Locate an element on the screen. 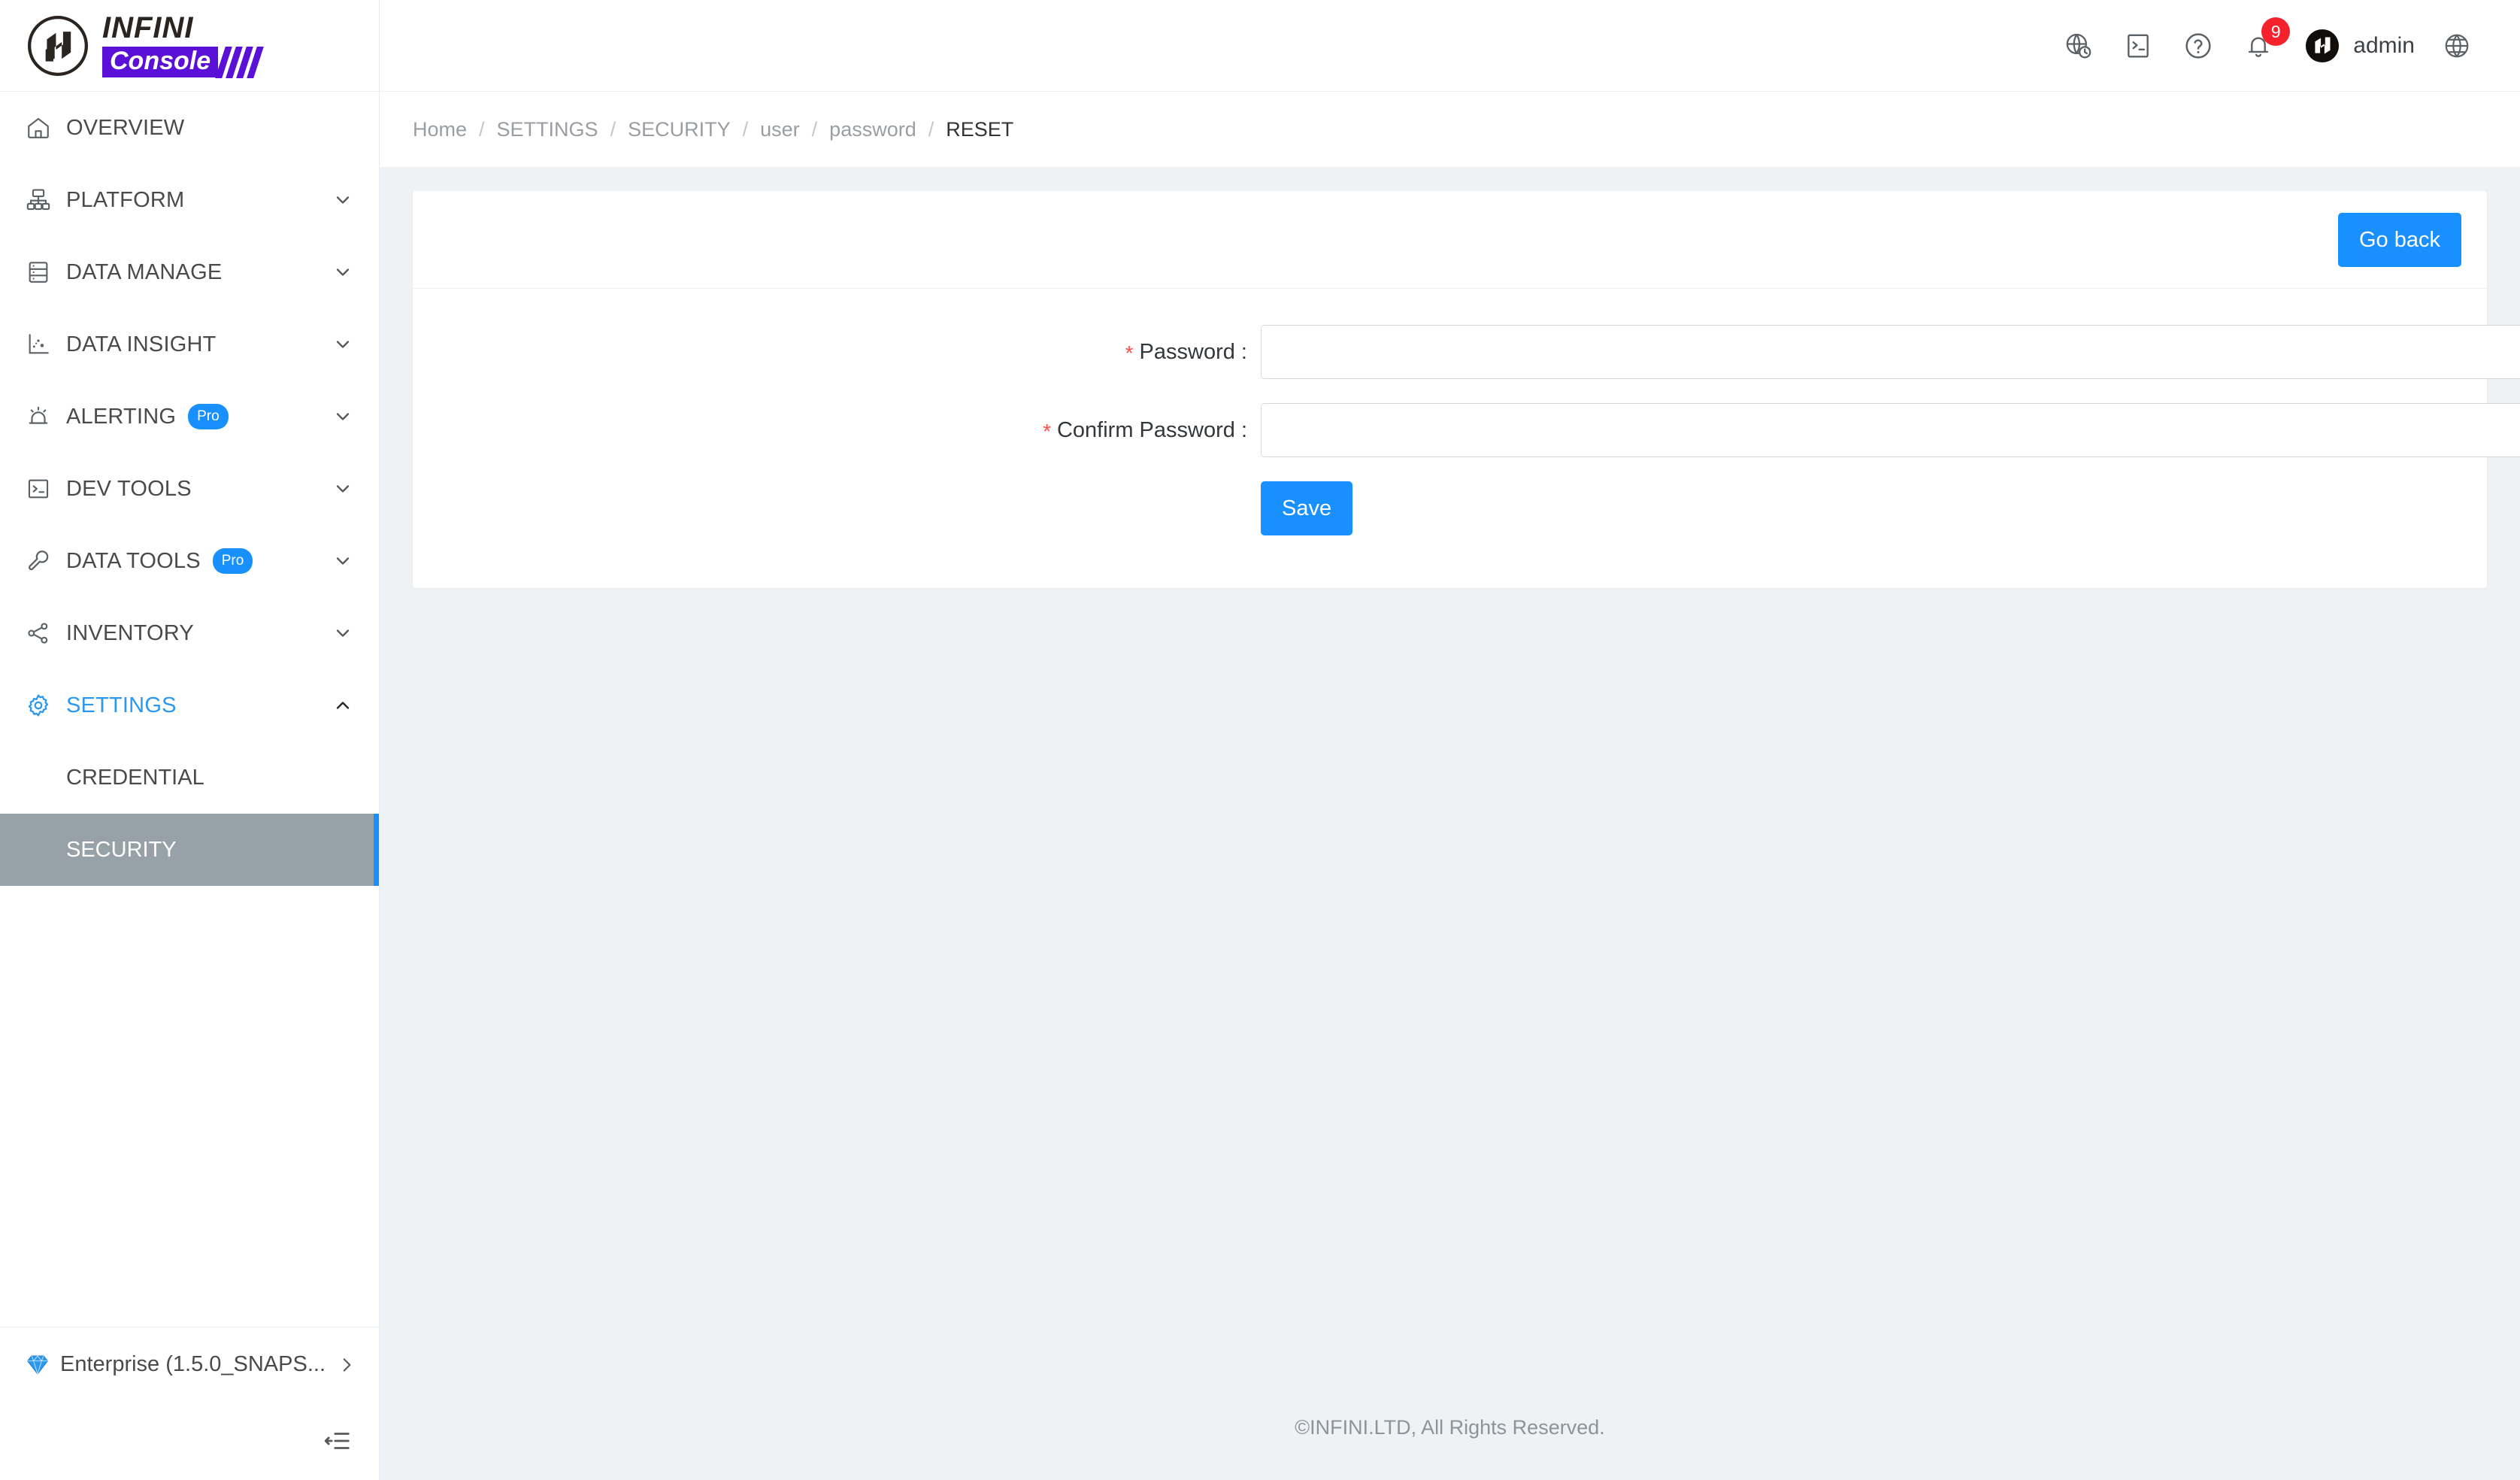 Image resolution: width=2520 pixels, height=1480 pixels. scatter-chart-icon is located at coordinates (41, 344).